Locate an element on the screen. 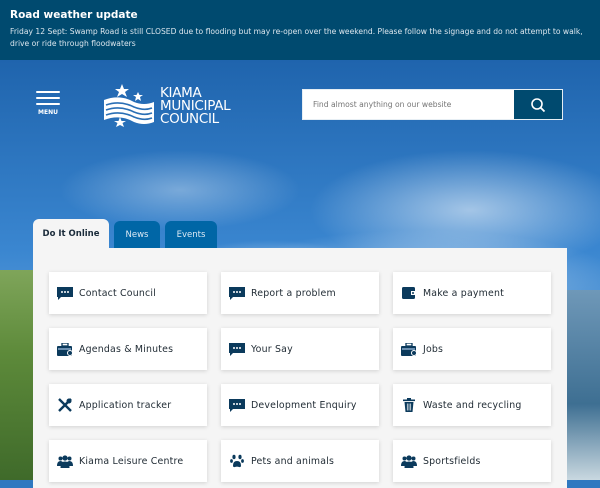 The height and width of the screenshot is (488, 600). service-label: Pets and animals is located at coordinates (293, 461).